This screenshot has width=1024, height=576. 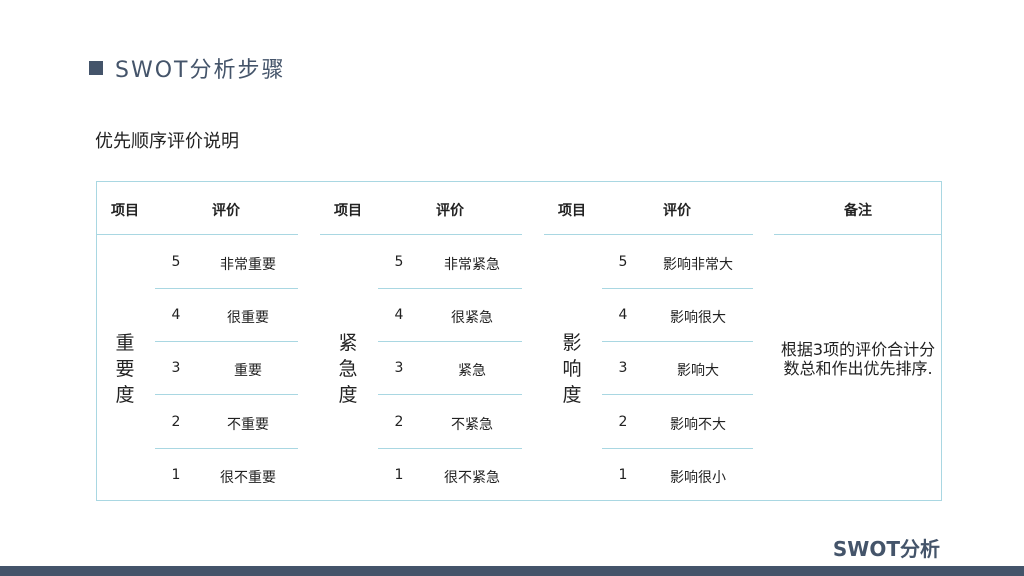 I want to click on importance-score: 1, so click(x=176, y=475).